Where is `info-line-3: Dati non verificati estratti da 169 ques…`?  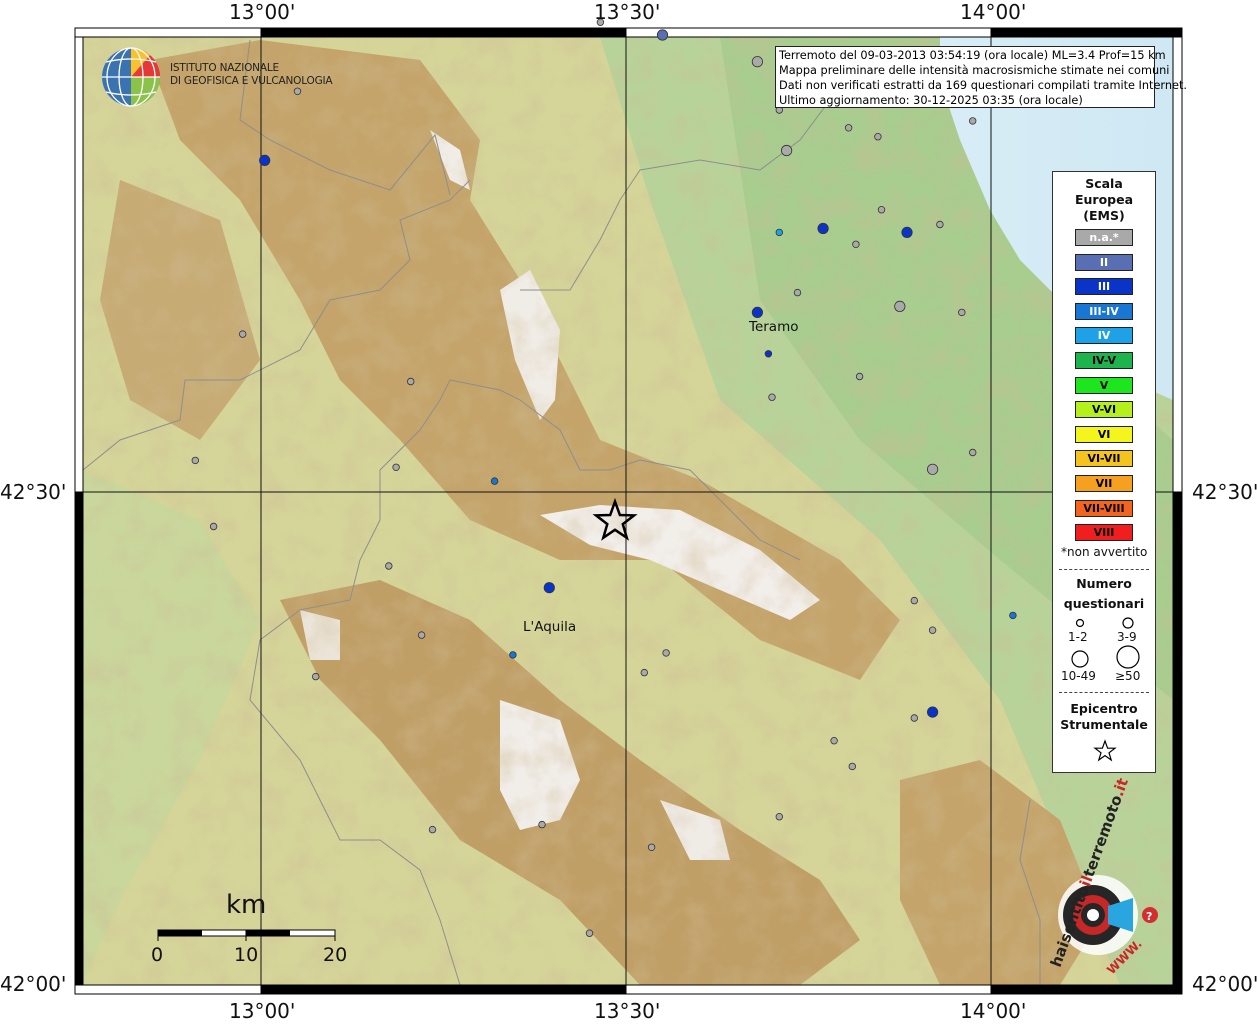 info-line-3: Dati non verificati estratti da 169 ques… is located at coordinates (983, 85).